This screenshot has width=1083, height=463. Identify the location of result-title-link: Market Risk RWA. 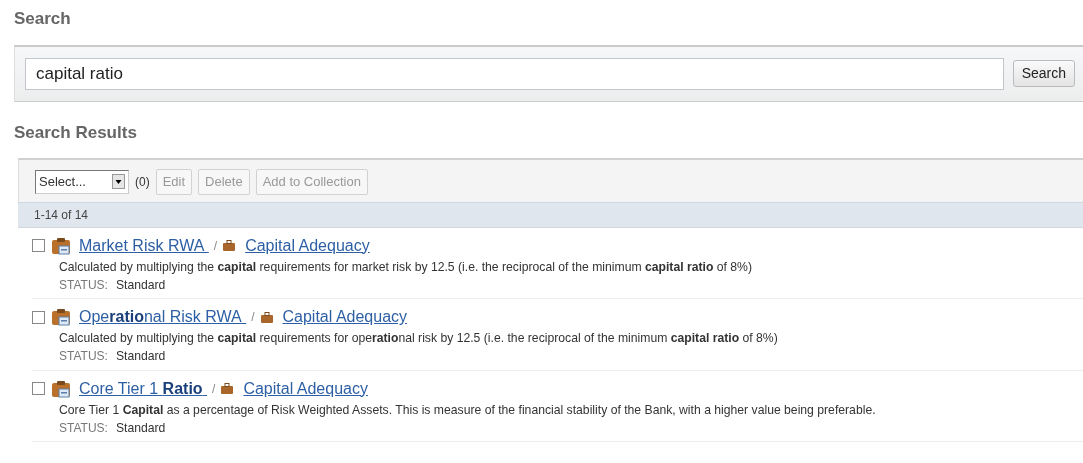
(144, 245).